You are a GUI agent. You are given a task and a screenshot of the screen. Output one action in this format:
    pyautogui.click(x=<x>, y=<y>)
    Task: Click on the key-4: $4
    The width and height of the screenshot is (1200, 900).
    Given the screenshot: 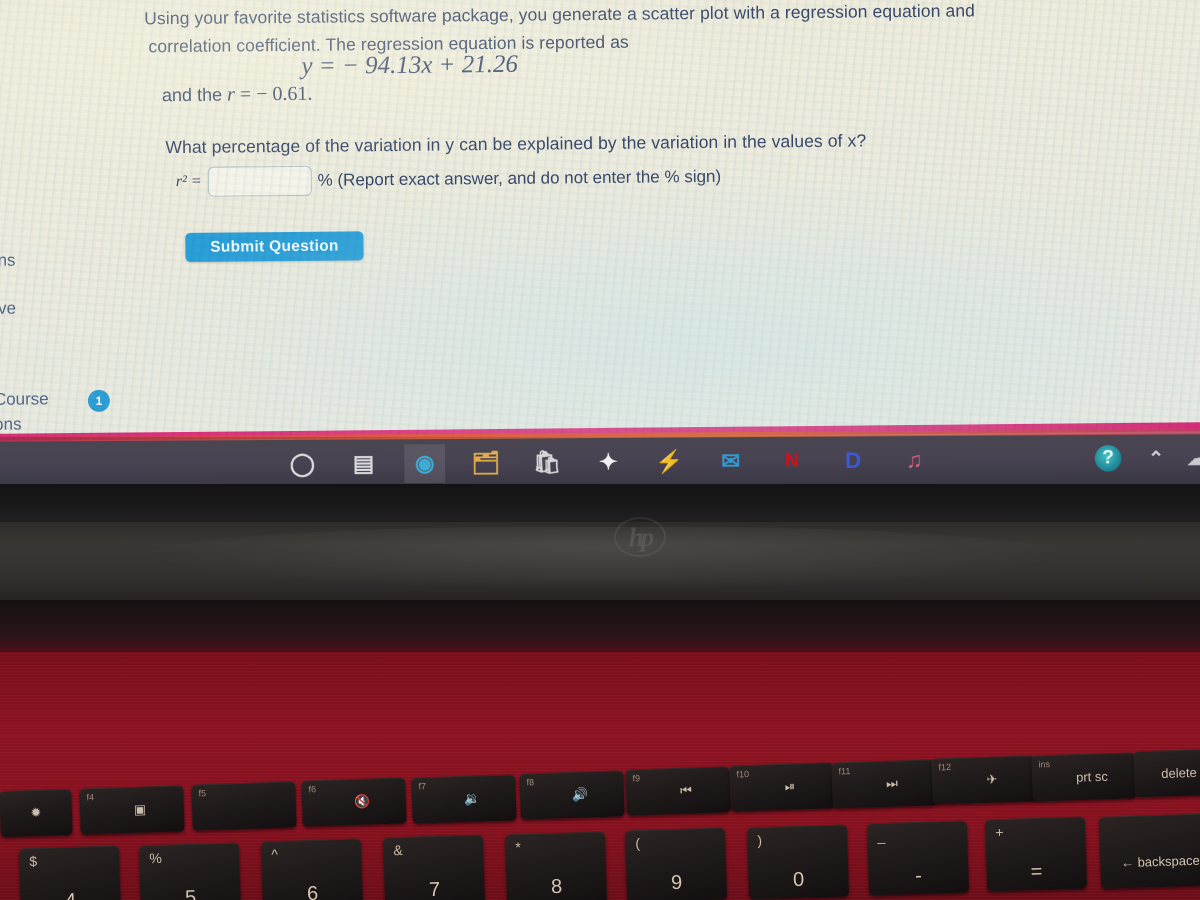 What is the action you would take?
    pyautogui.click(x=70, y=872)
    